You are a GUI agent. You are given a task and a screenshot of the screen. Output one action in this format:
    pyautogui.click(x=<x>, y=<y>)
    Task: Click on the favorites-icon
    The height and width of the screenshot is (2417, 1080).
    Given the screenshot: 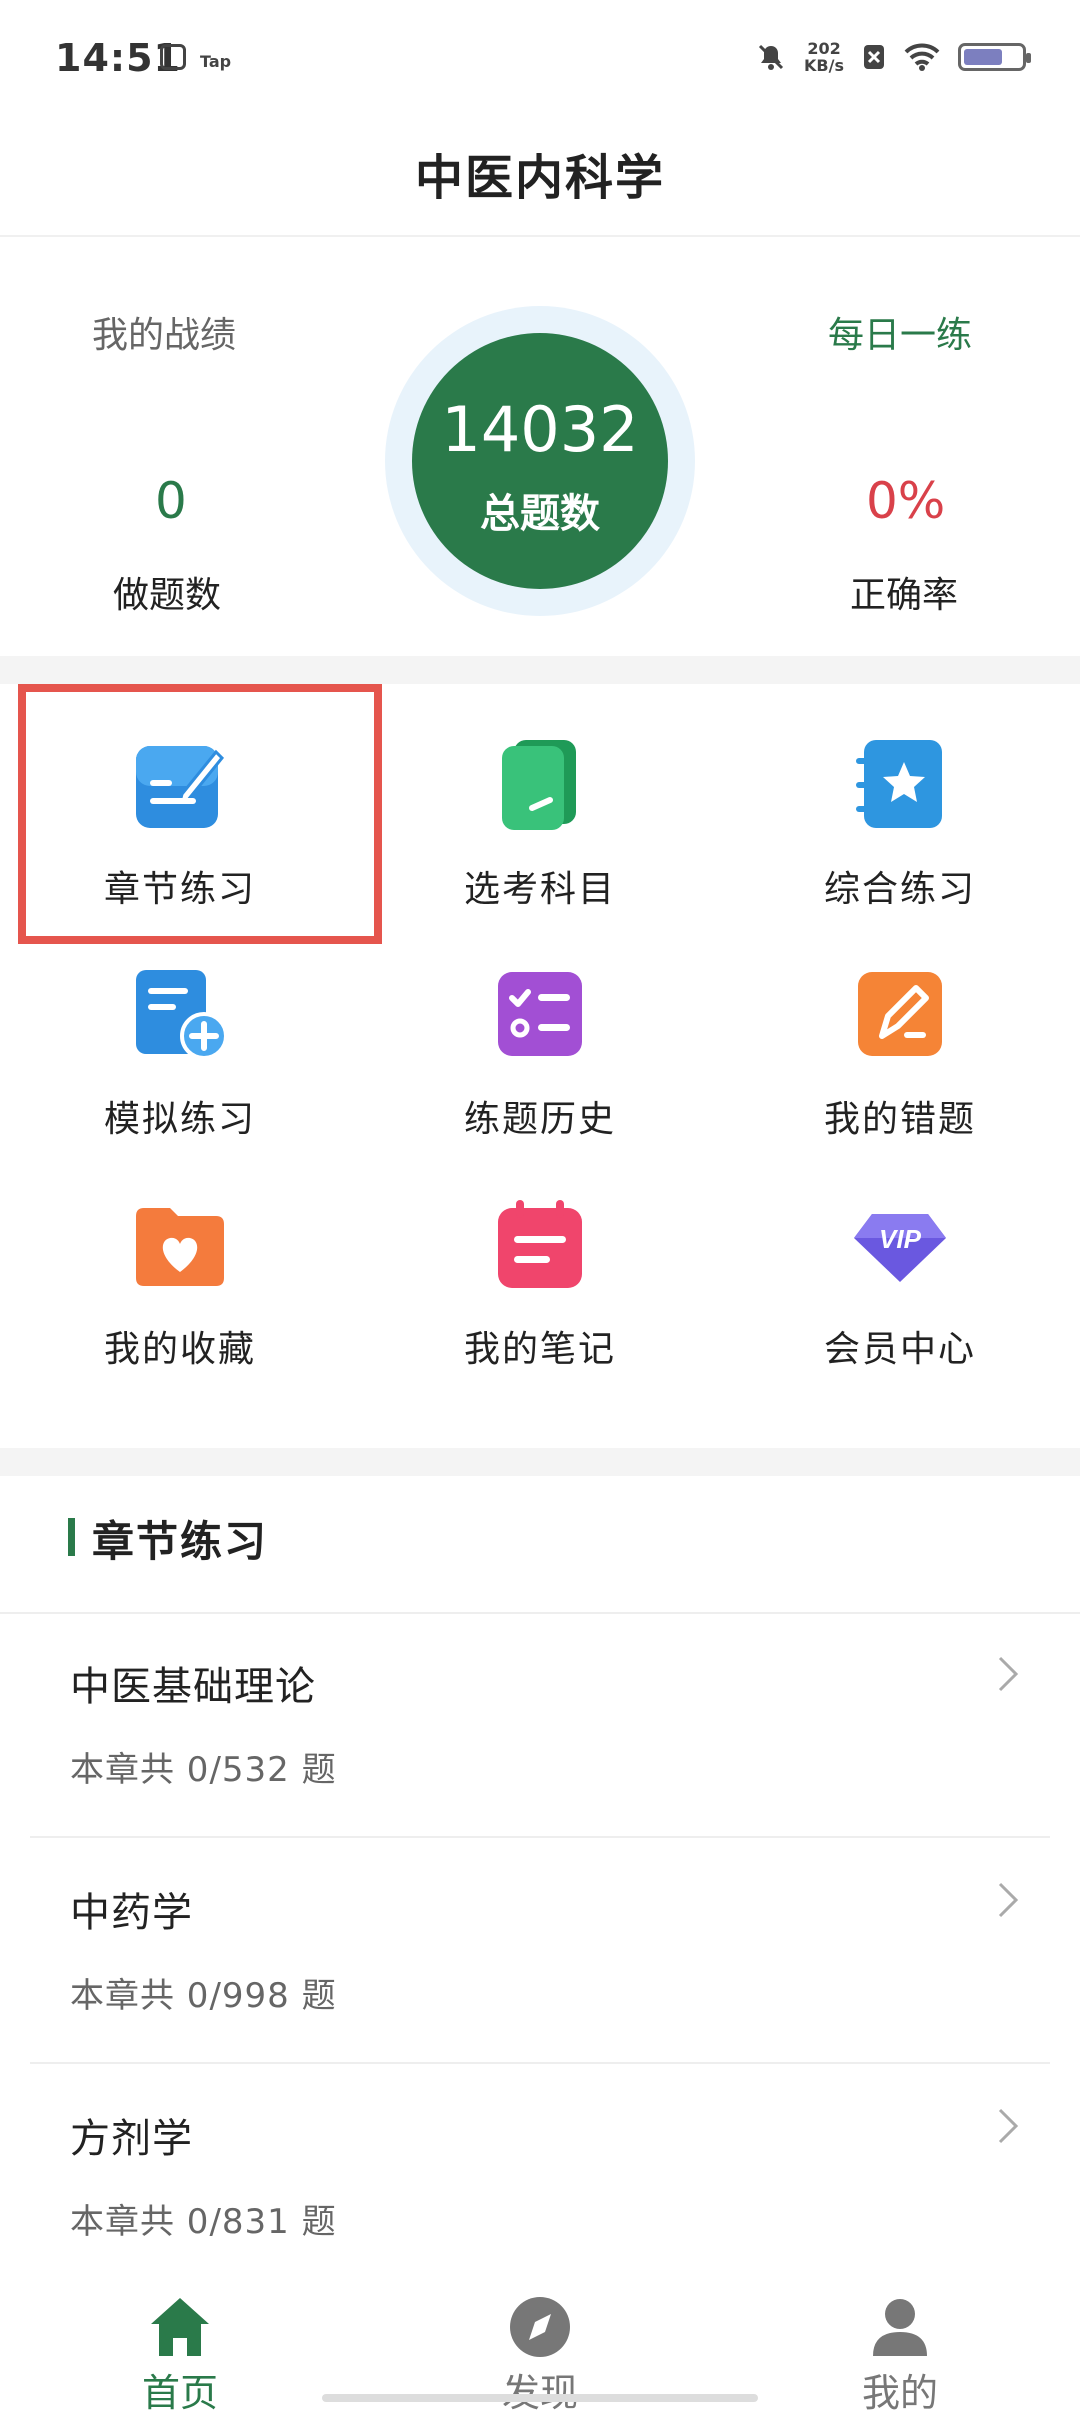 What is the action you would take?
    pyautogui.click(x=180, y=1247)
    